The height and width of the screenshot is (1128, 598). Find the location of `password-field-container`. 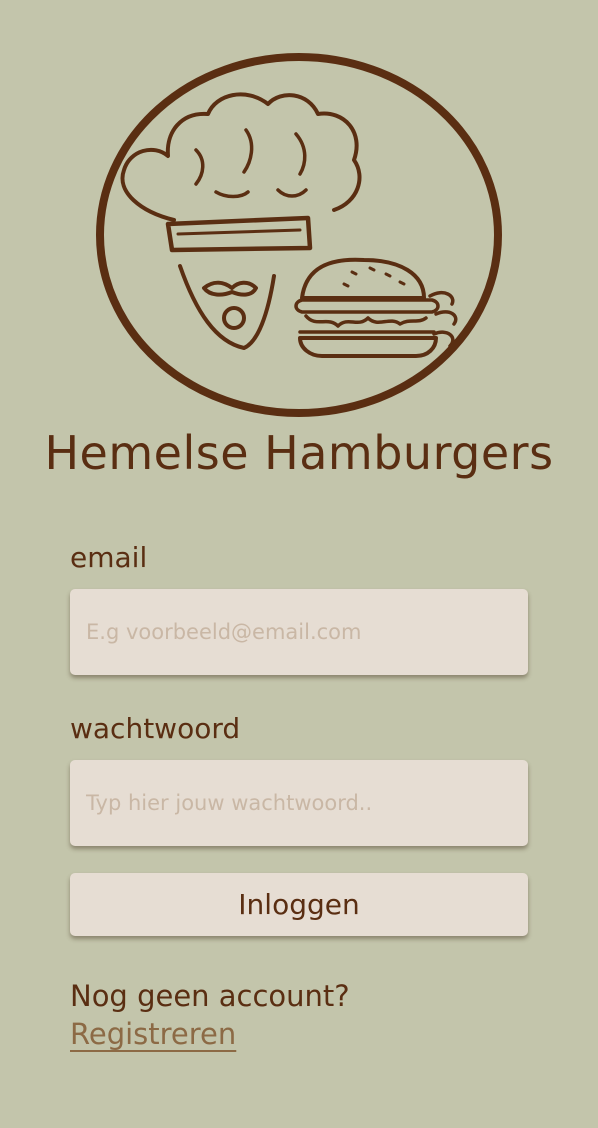

password-field-container is located at coordinates (299, 803).